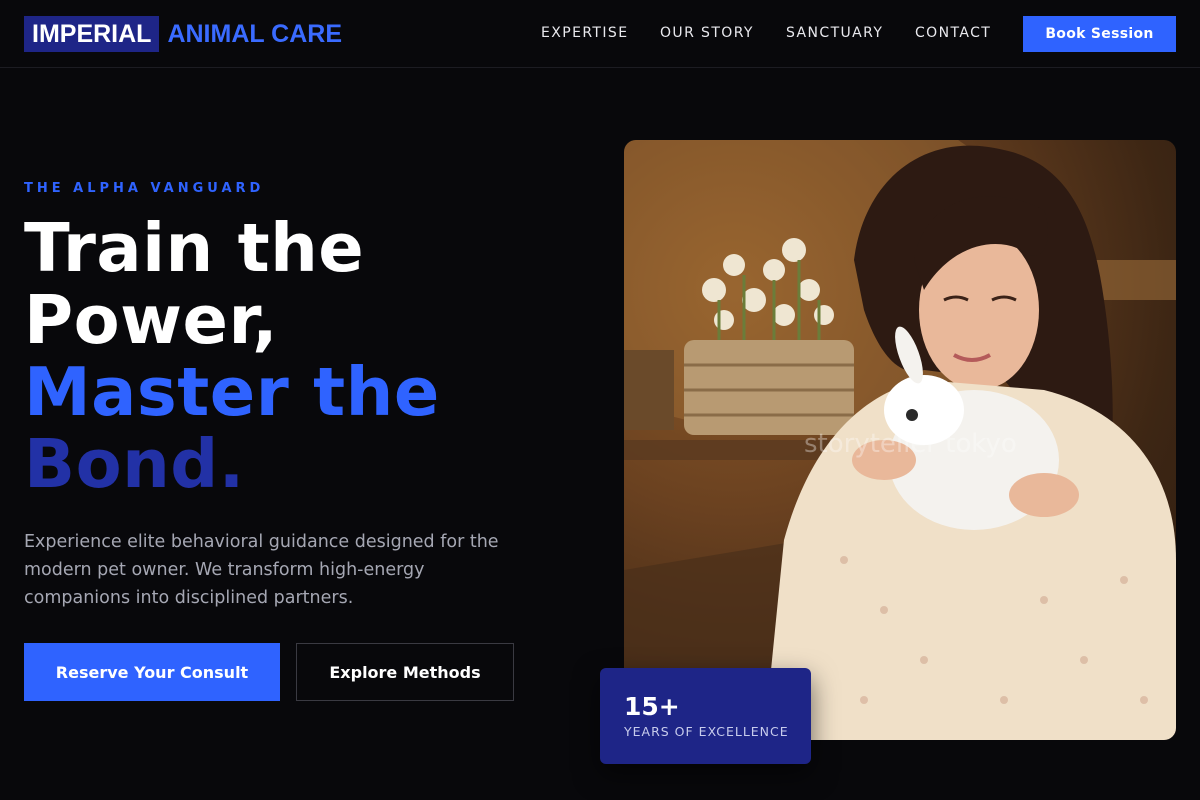 Image resolution: width=1200 pixels, height=800 pixels. Describe the element at coordinates (92, 34) in the screenshot. I see `logo-mark: IMPERIAL` at that location.